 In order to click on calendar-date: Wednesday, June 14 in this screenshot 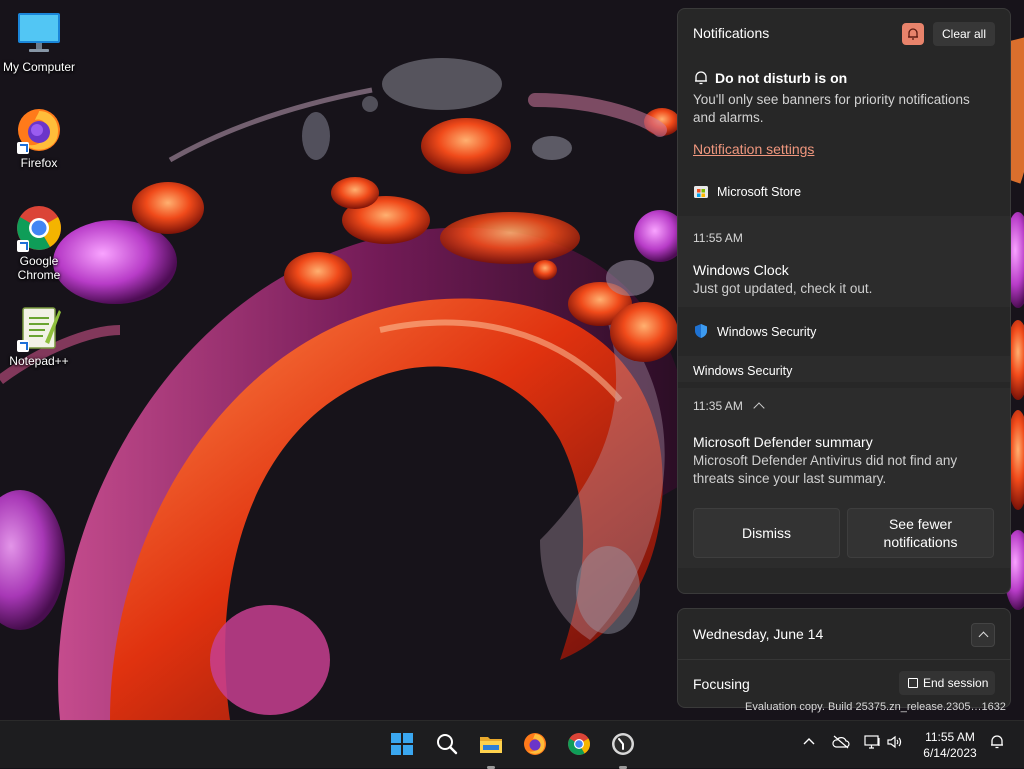, I will do `click(758, 634)`.